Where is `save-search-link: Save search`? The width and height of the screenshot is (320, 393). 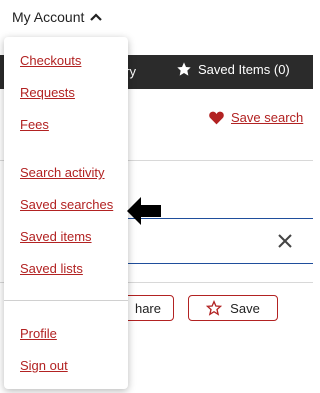
save-search-link: Save search is located at coordinates (255, 117).